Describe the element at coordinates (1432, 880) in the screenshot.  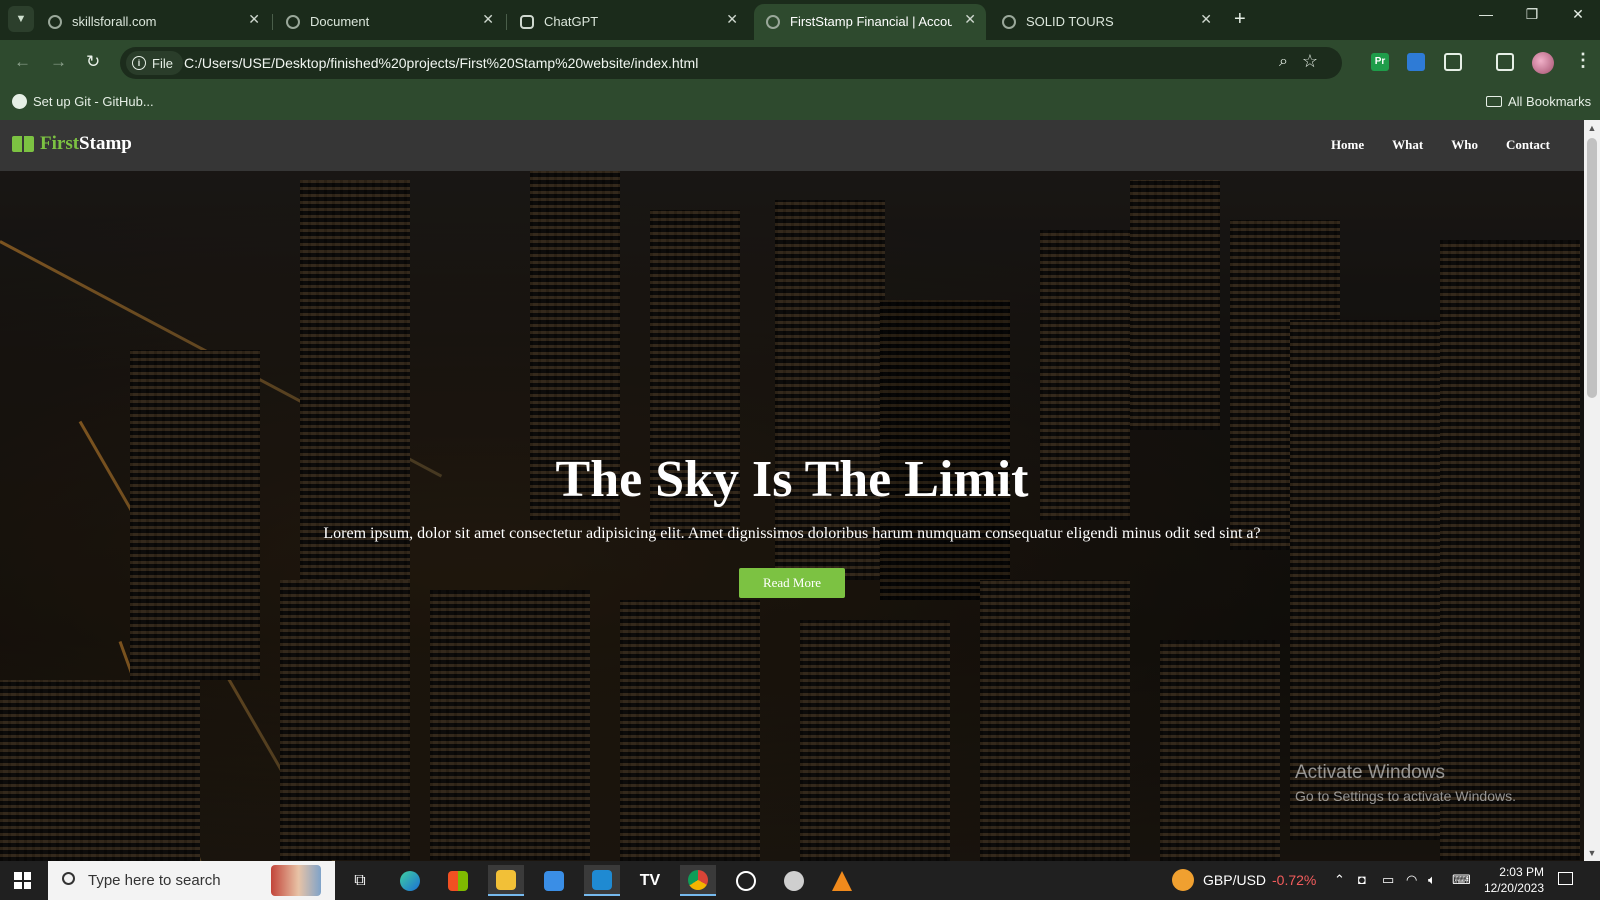
I see `volume-icon: 🔈︎` at that location.